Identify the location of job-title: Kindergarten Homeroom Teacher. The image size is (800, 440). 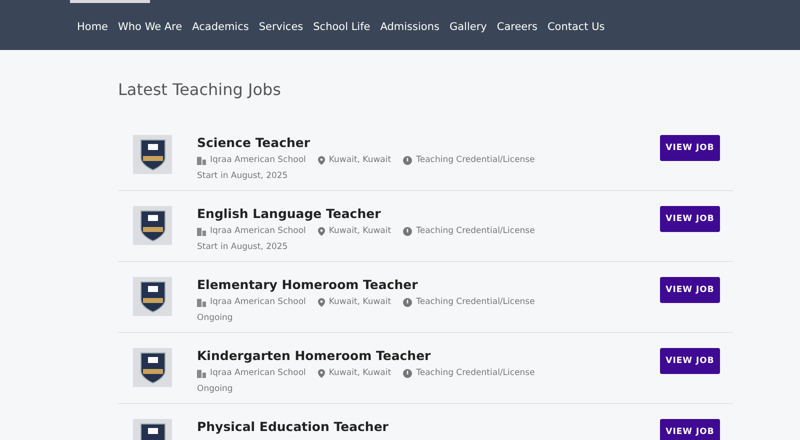
(428, 356).